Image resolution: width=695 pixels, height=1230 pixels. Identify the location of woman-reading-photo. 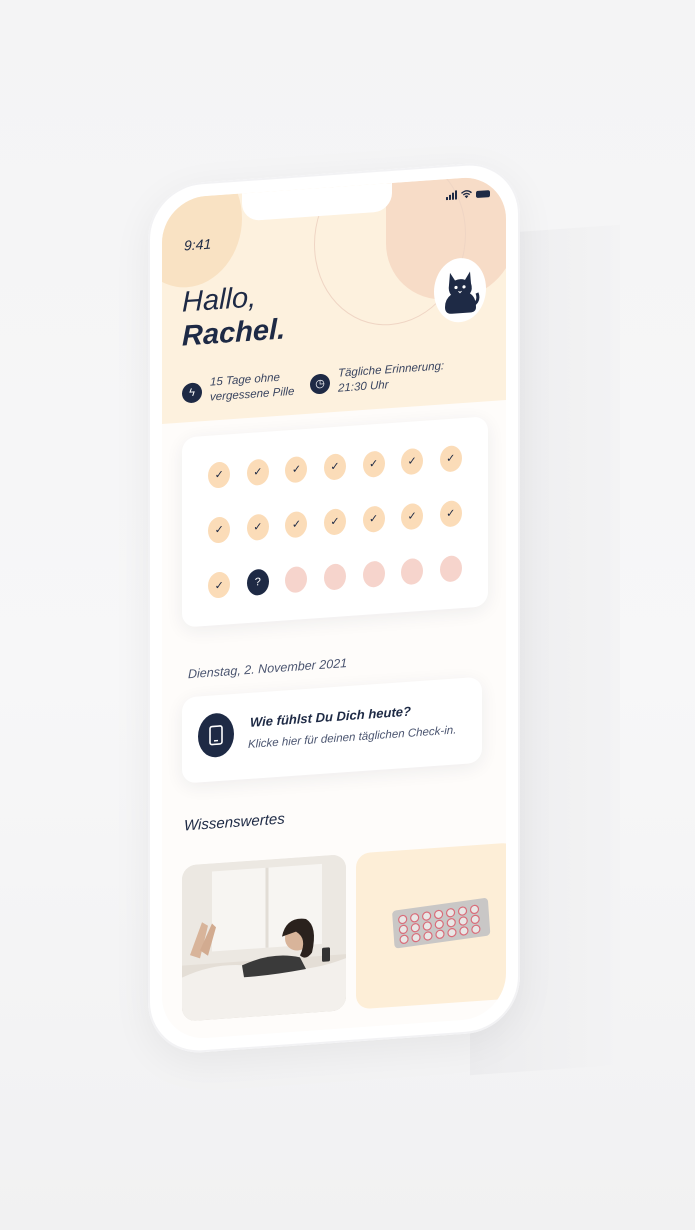
(264, 938).